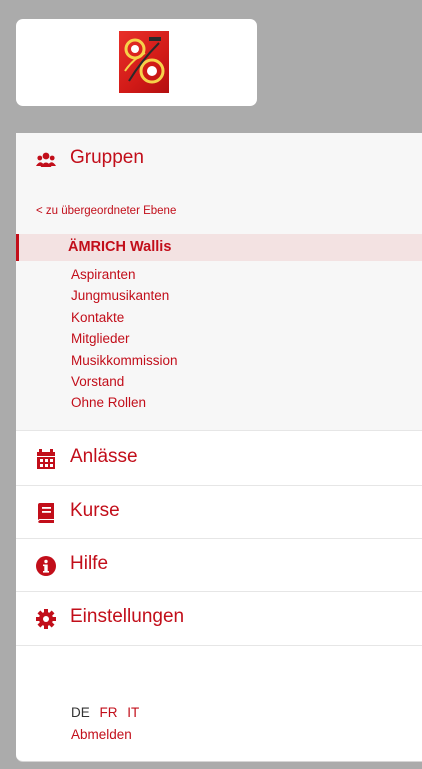 The width and height of the screenshot is (422, 769). Describe the element at coordinates (124, 402) in the screenshot. I see `subgroup-item: Ohne Rollen` at that location.